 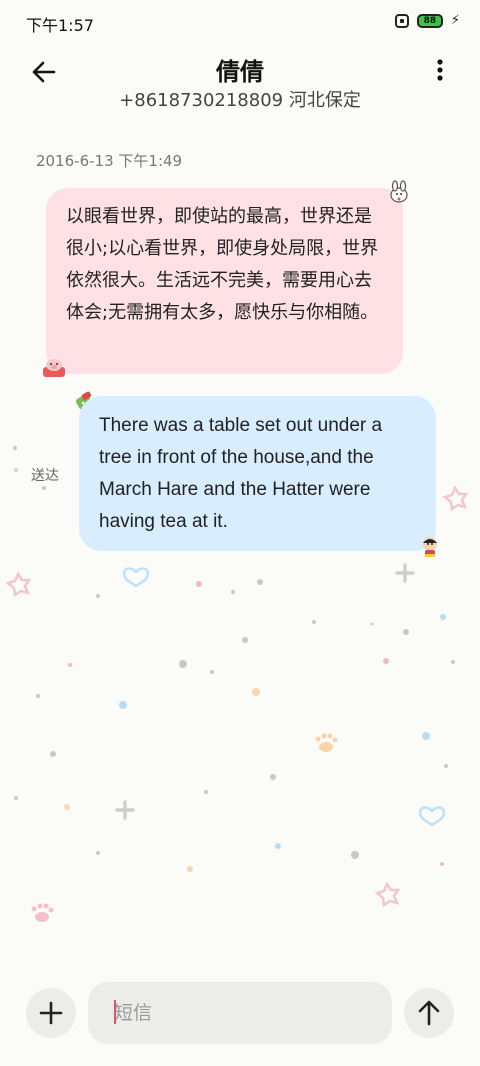 I want to click on sim-card-icon, so click(x=401, y=20).